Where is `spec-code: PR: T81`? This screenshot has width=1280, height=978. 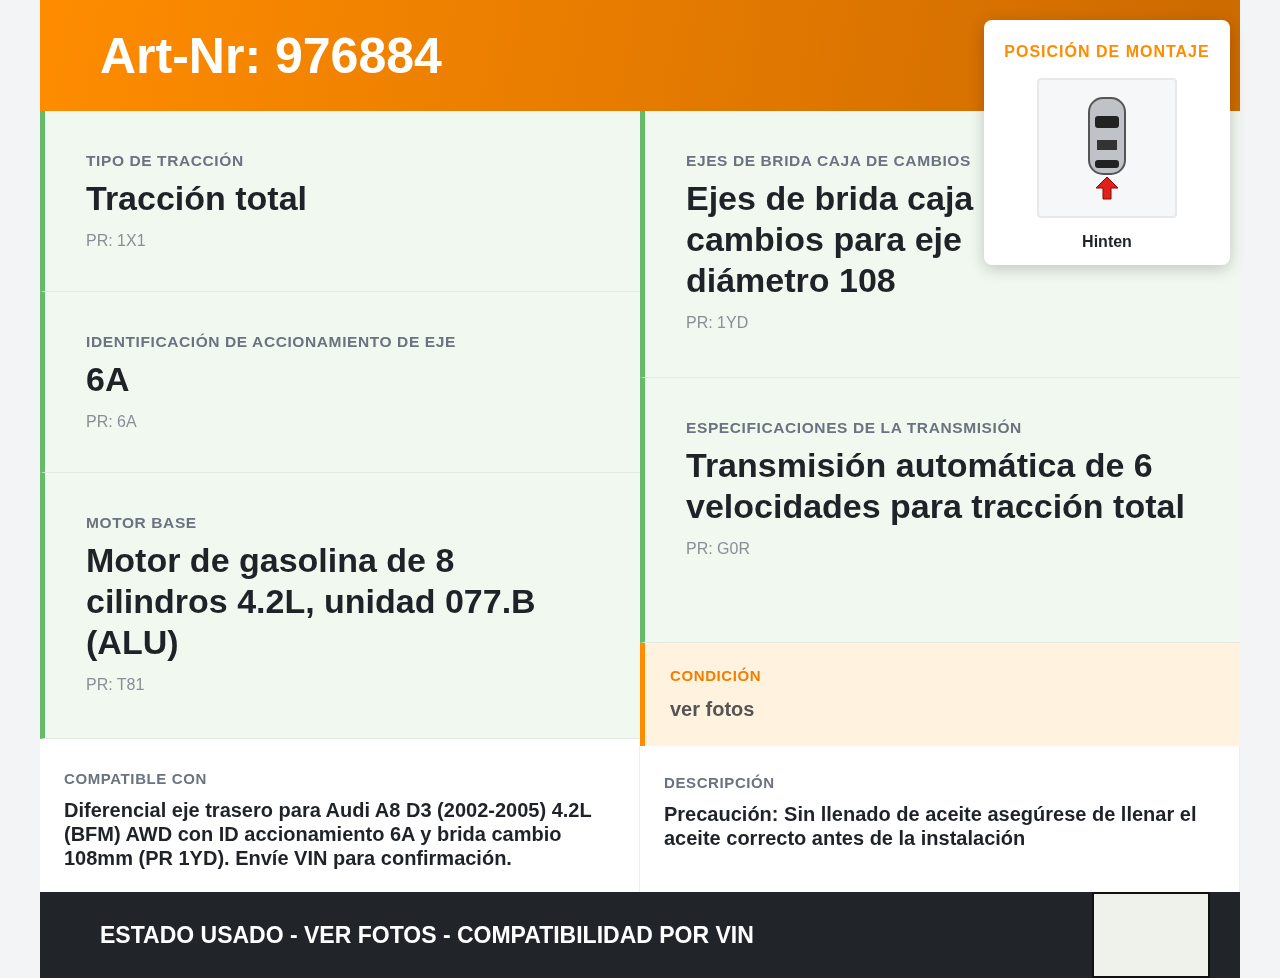
spec-code: PR: T81 is located at coordinates (116, 684).